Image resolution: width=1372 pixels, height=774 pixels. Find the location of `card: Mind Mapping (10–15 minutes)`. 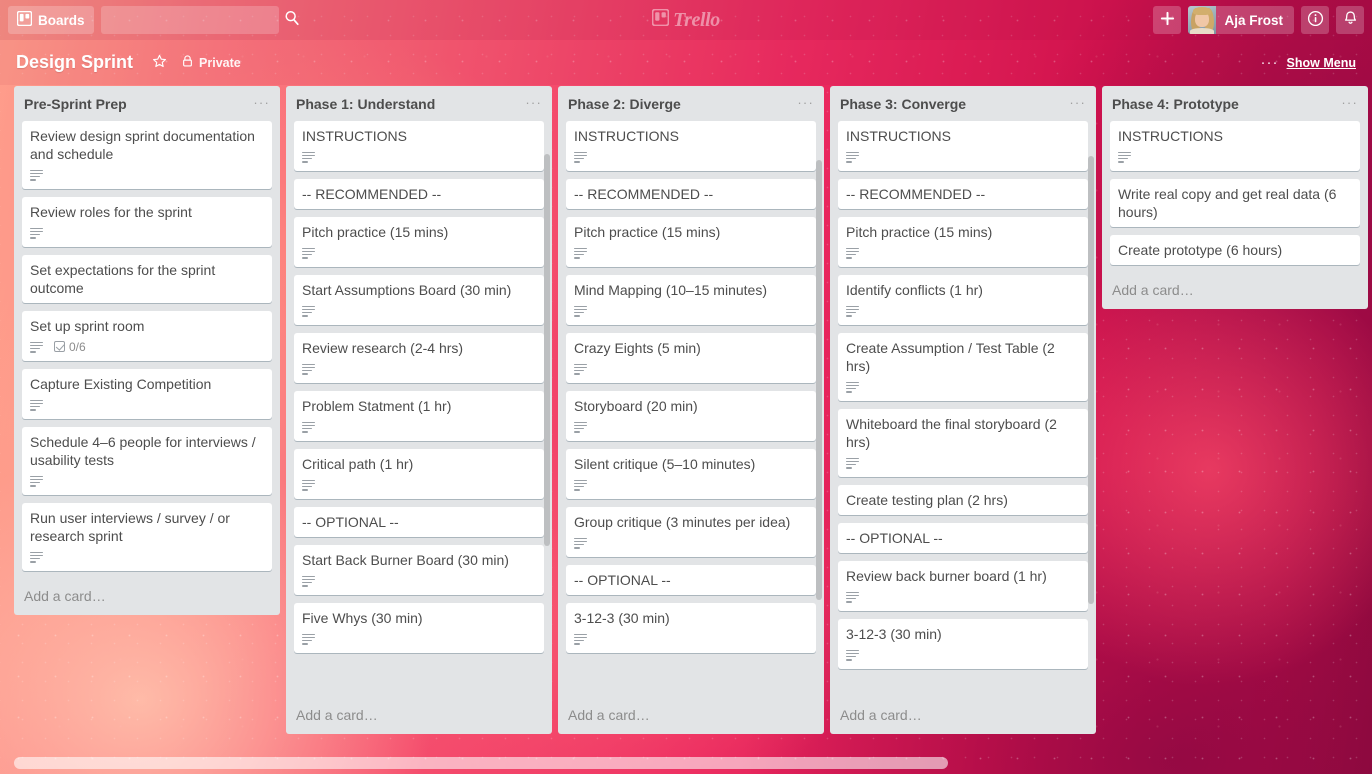

card: Mind Mapping (10–15 minutes) is located at coordinates (691, 300).